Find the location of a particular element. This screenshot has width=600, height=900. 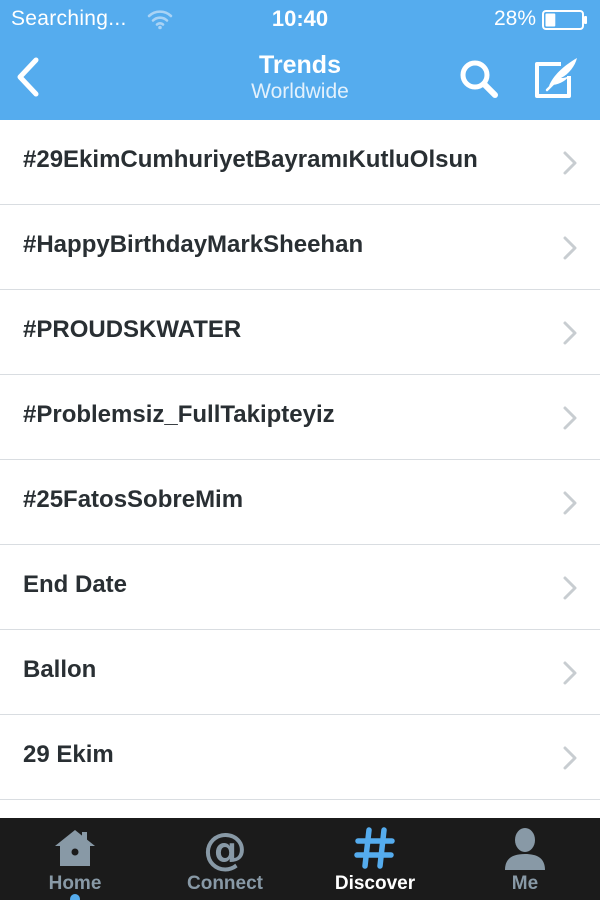

trend-label: #Problemsiz_FullTakipteyiz is located at coordinates (179, 414).